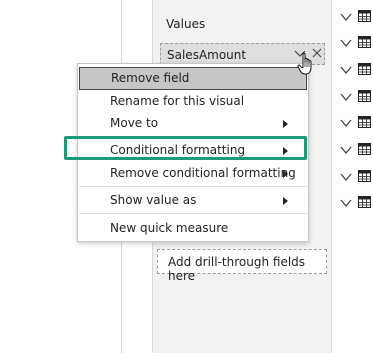 The width and height of the screenshot is (373, 353). I want to click on menu-item-show-value-as: Show value as, so click(193, 201).